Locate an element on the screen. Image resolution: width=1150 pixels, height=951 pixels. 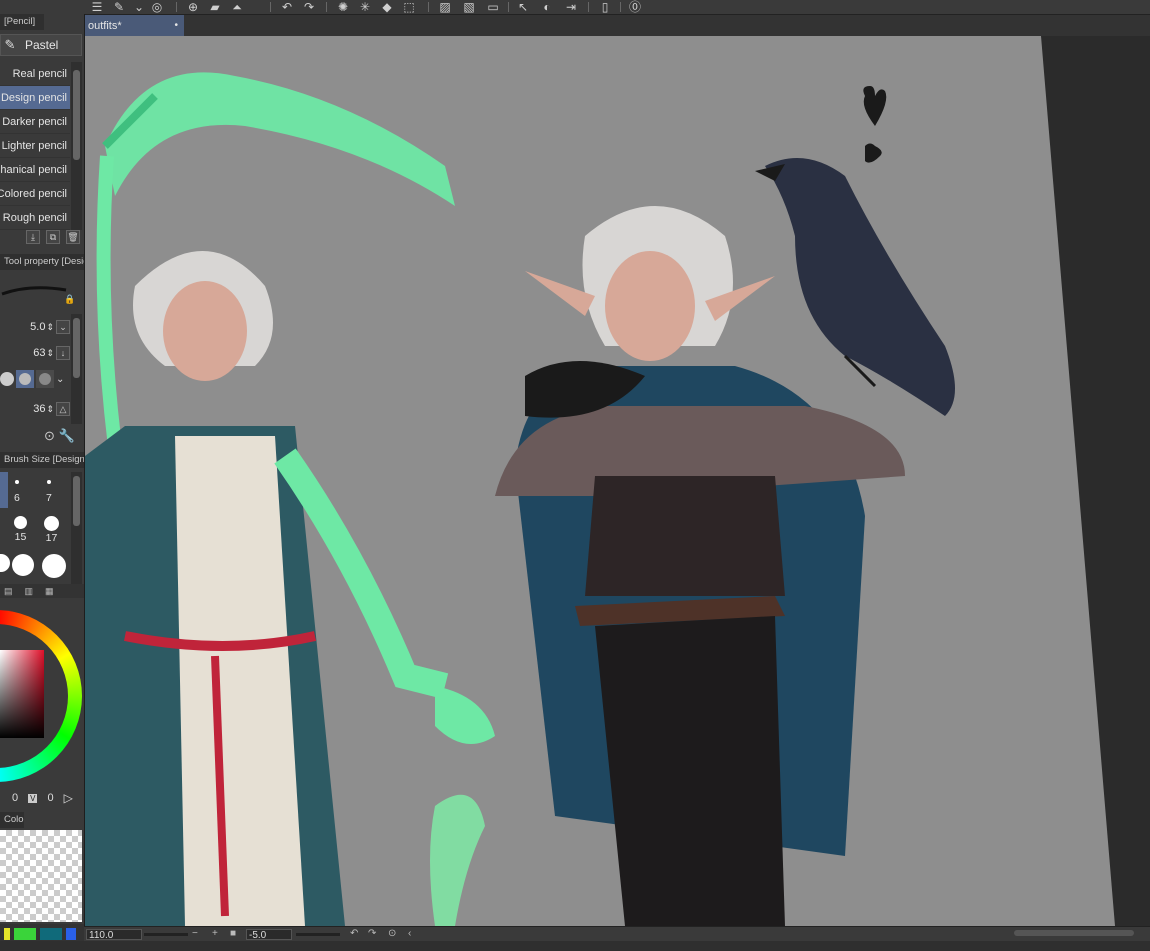
flip-horizontal-icon: ‹ is located at coordinates (409, 933).